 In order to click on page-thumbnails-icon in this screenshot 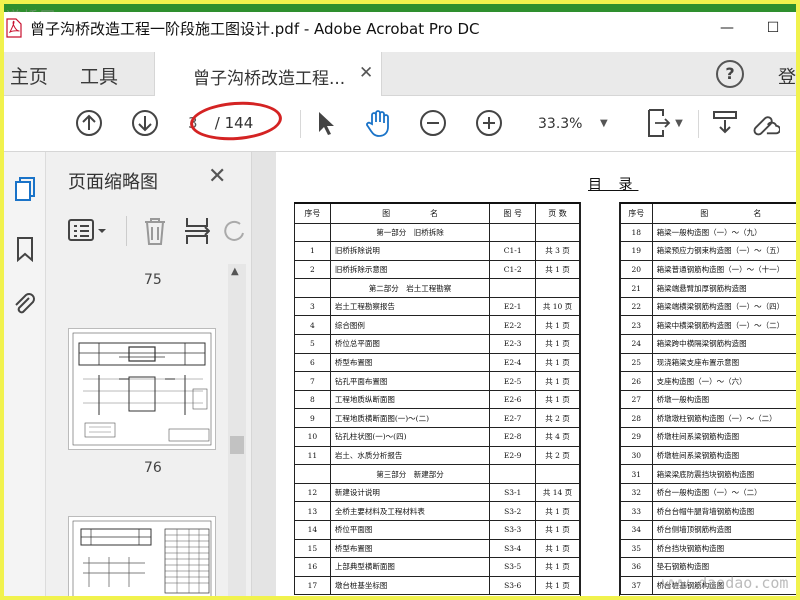, I will do `click(25, 189)`.